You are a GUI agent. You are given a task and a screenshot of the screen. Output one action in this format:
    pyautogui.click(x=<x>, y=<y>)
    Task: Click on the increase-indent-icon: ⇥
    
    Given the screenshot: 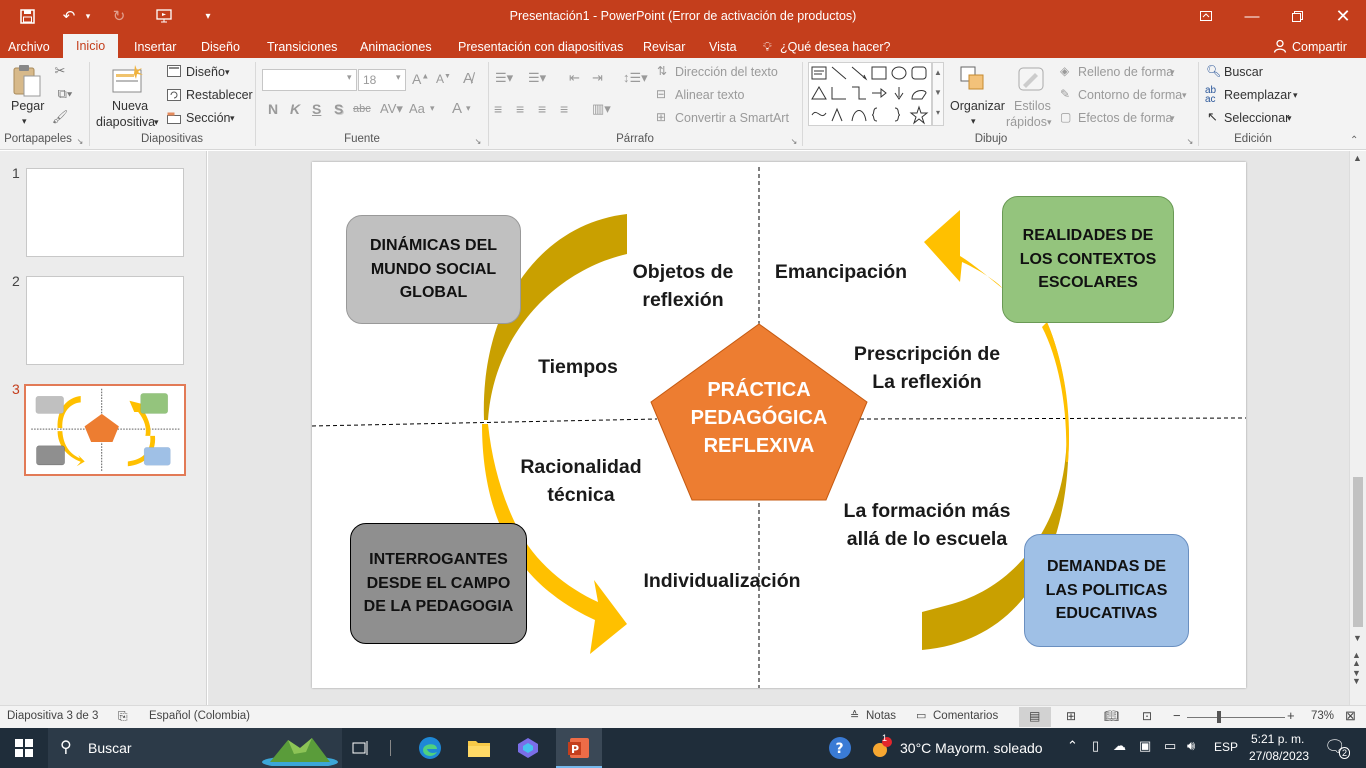 What is the action you would take?
    pyautogui.click(x=597, y=78)
    